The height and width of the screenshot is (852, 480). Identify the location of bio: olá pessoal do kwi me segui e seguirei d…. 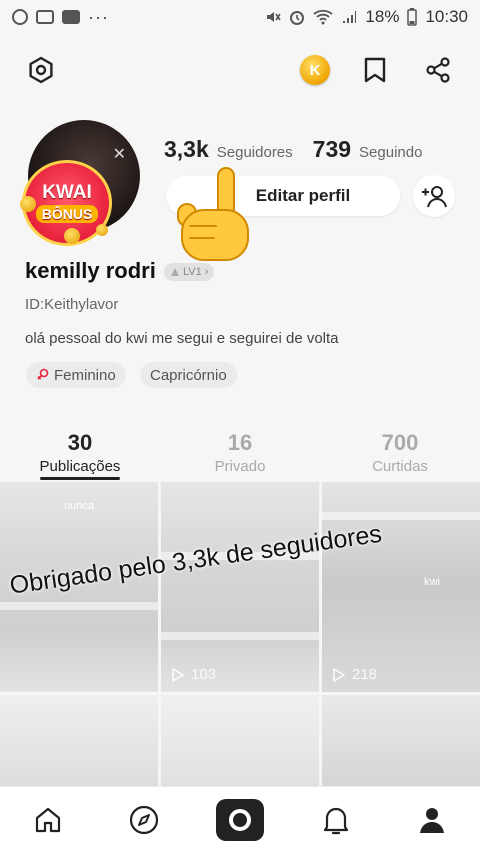
(182, 338).